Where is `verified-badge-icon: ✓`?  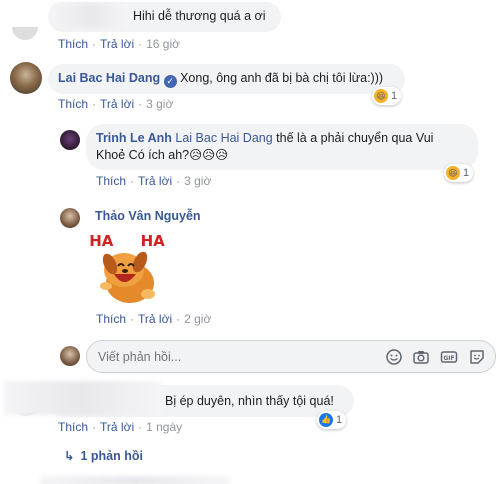
verified-badge-icon: ✓ is located at coordinates (170, 81).